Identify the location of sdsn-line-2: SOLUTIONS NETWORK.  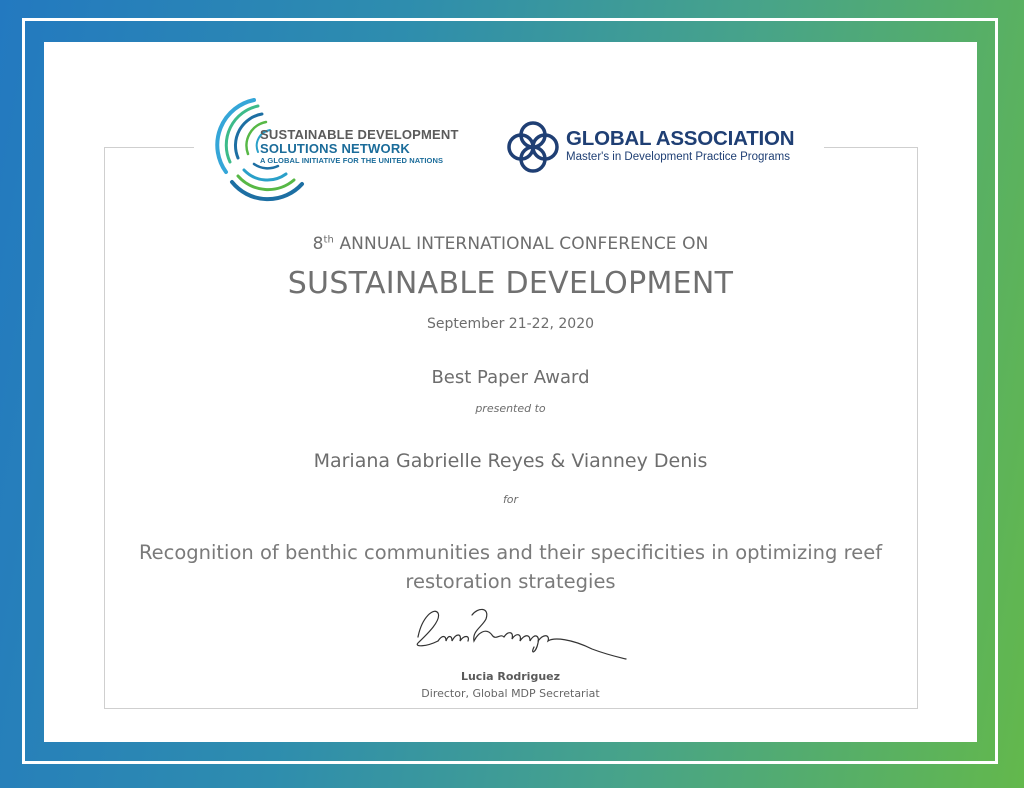
(335, 148).